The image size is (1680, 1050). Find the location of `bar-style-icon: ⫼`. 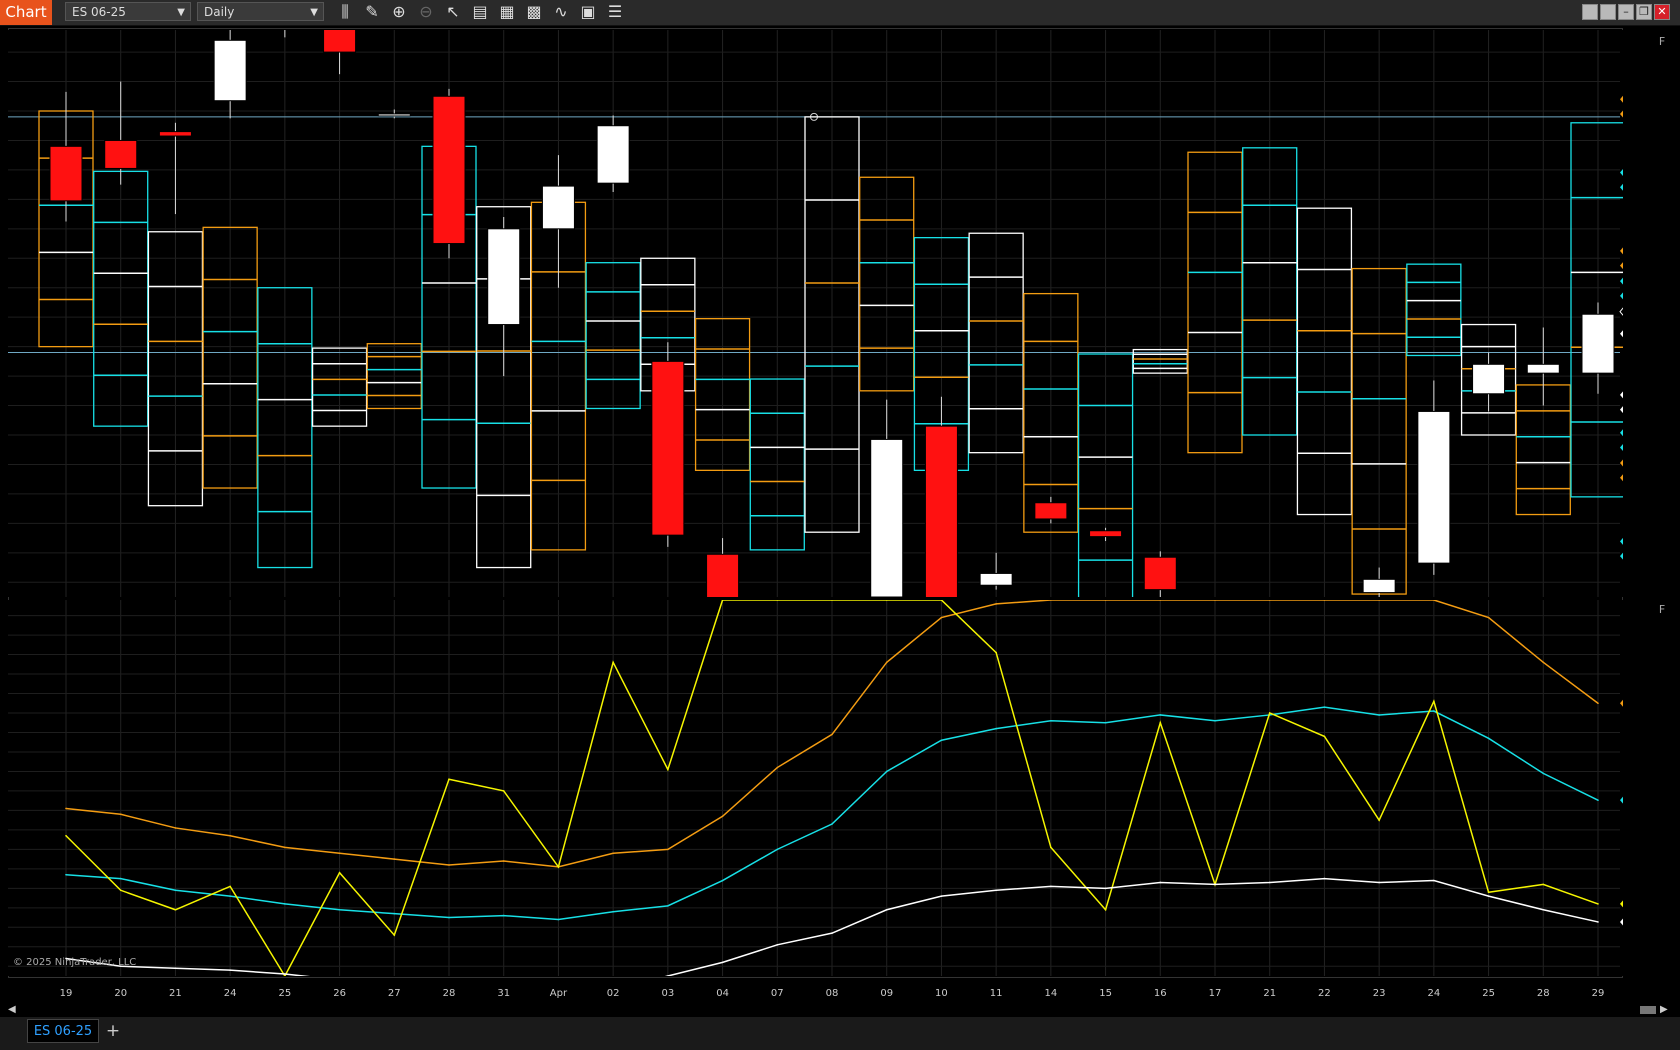

bar-style-icon: ⫼ is located at coordinates (345, 12).